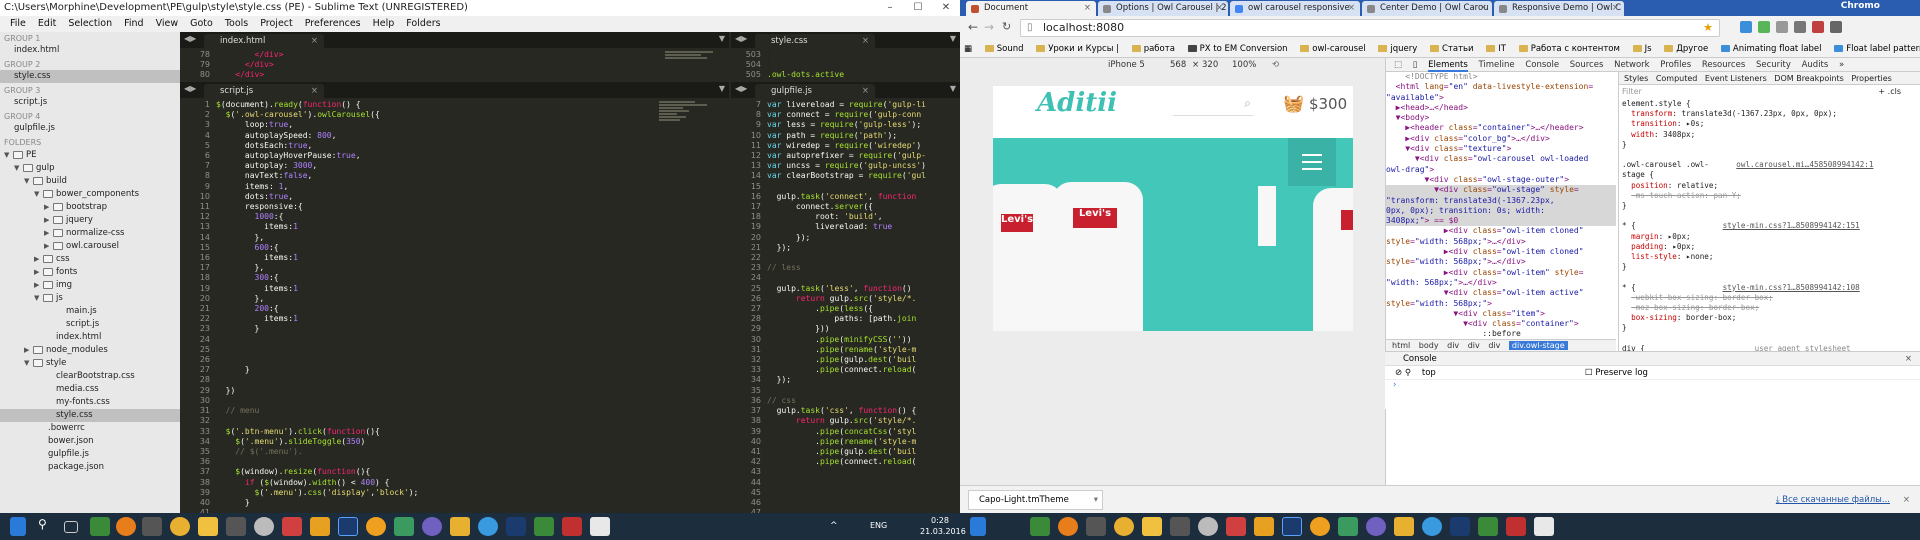 The image size is (1920, 540). I want to click on tree-folder: ▶ node_modules, so click(90, 350).